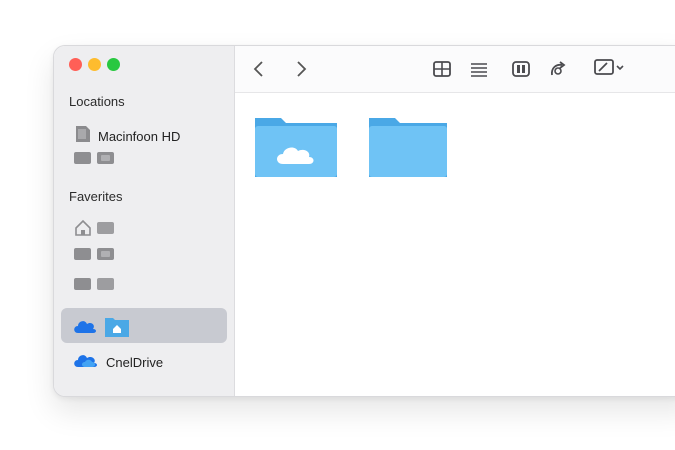 The height and width of the screenshot is (450, 675). I want to click on briefcase-icon, so click(105, 254).